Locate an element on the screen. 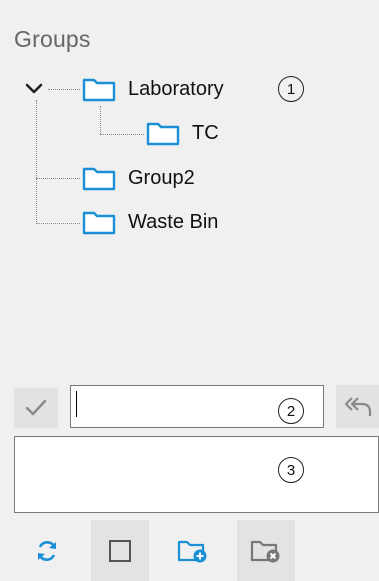 The width and height of the screenshot is (379, 581). tree-node-label: Waste Bin is located at coordinates (173, 221).